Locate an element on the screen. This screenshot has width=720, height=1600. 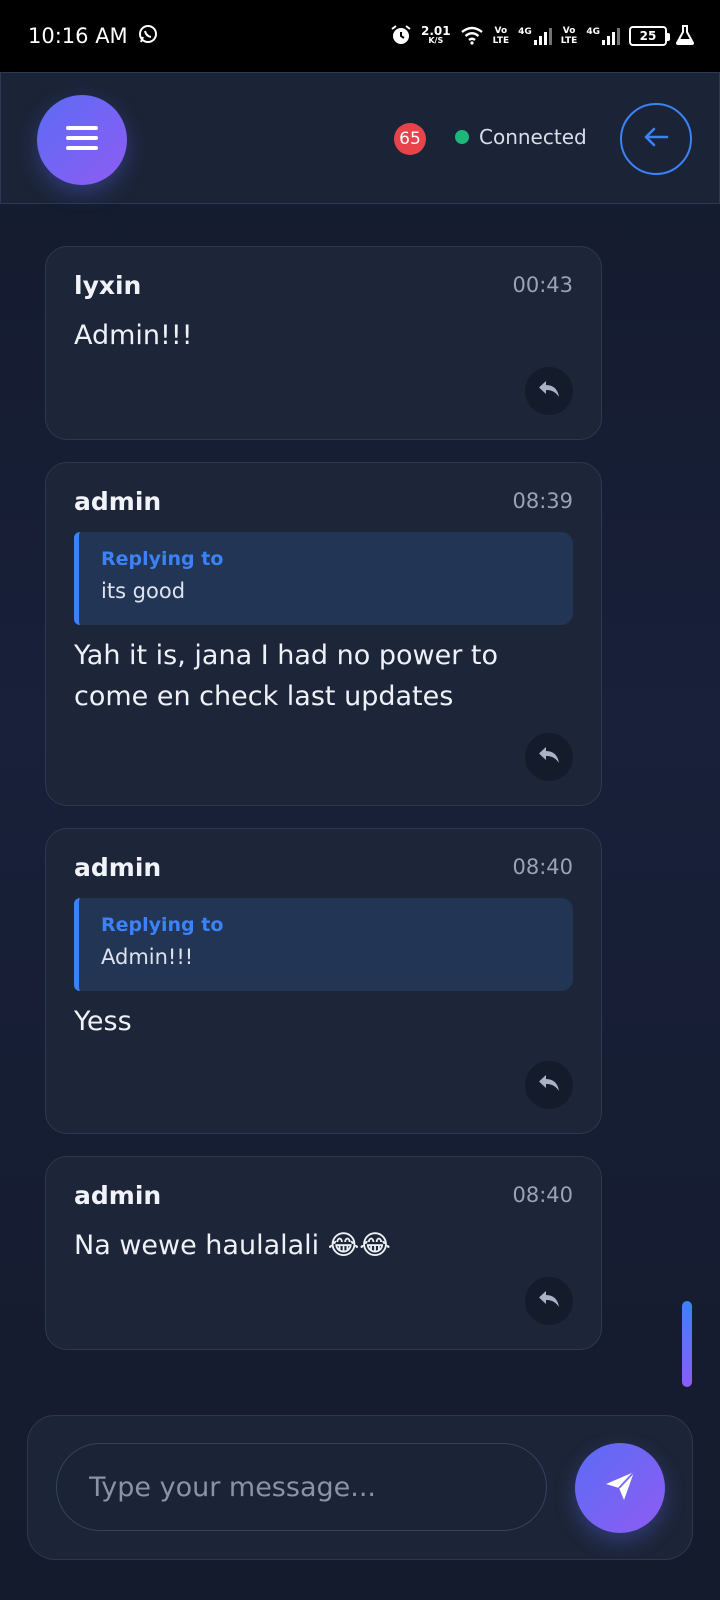
status-time: 10:16 AM is located at coordinates (78, 36).